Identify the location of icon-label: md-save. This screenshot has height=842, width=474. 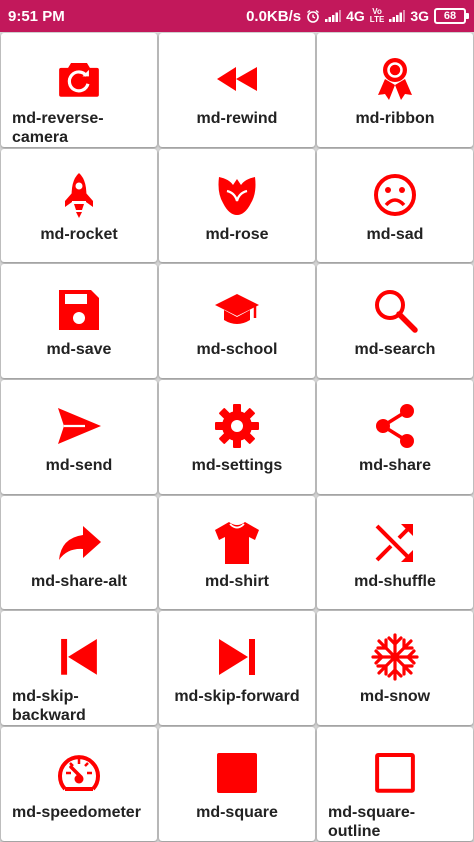
(79, 350).